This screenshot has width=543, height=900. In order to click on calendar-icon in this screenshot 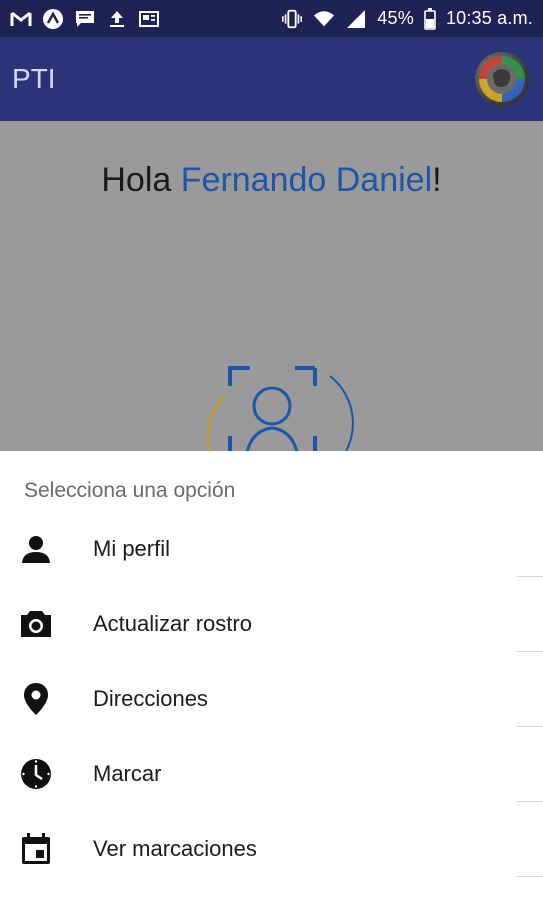, I will do `click(36, 849)`.